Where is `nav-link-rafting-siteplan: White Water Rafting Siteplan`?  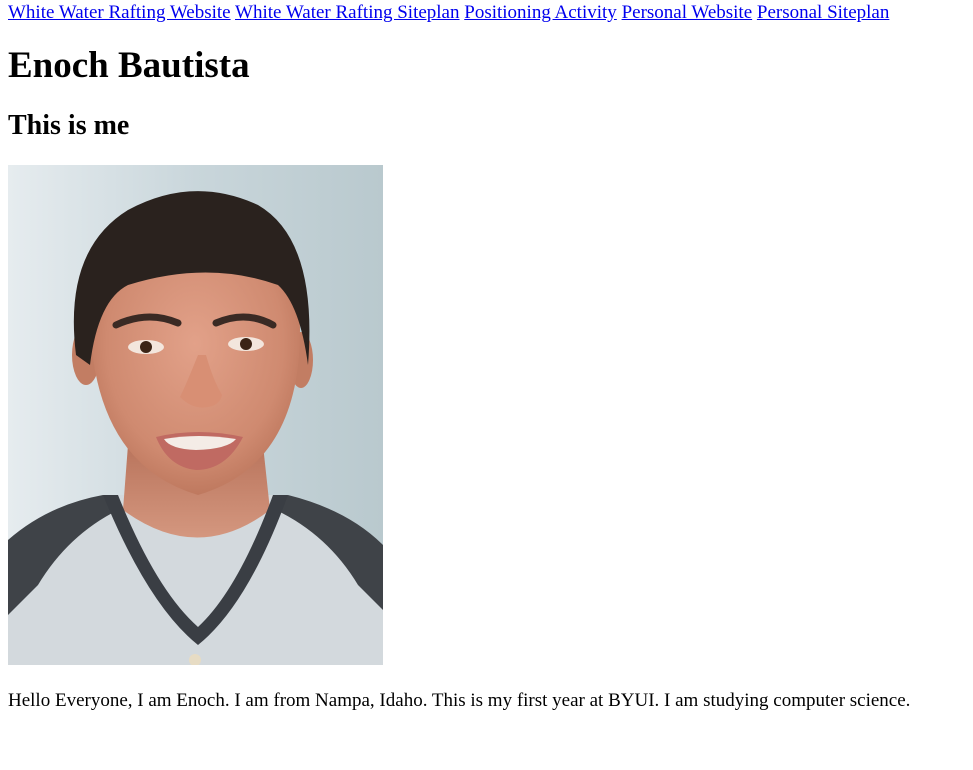
nav-link-rafting-siteplan: White Water Rafting Siteplan is located at coordinates (347, 12).